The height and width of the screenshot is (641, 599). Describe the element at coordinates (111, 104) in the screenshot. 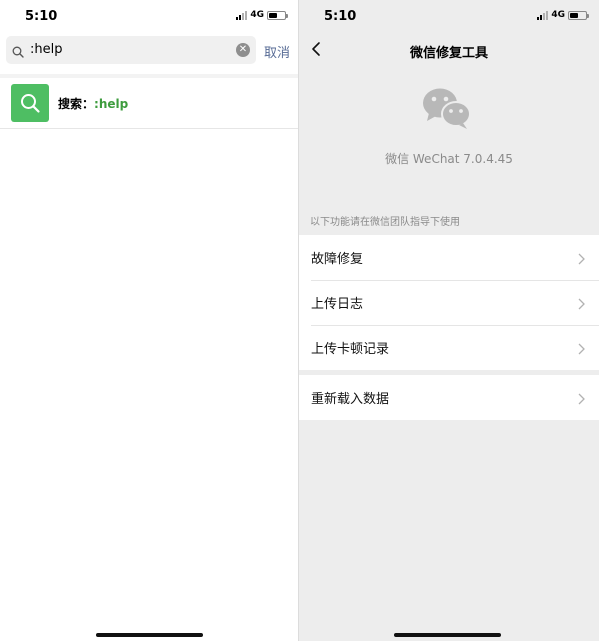

I see `search-result-keyword: :help` at that location.